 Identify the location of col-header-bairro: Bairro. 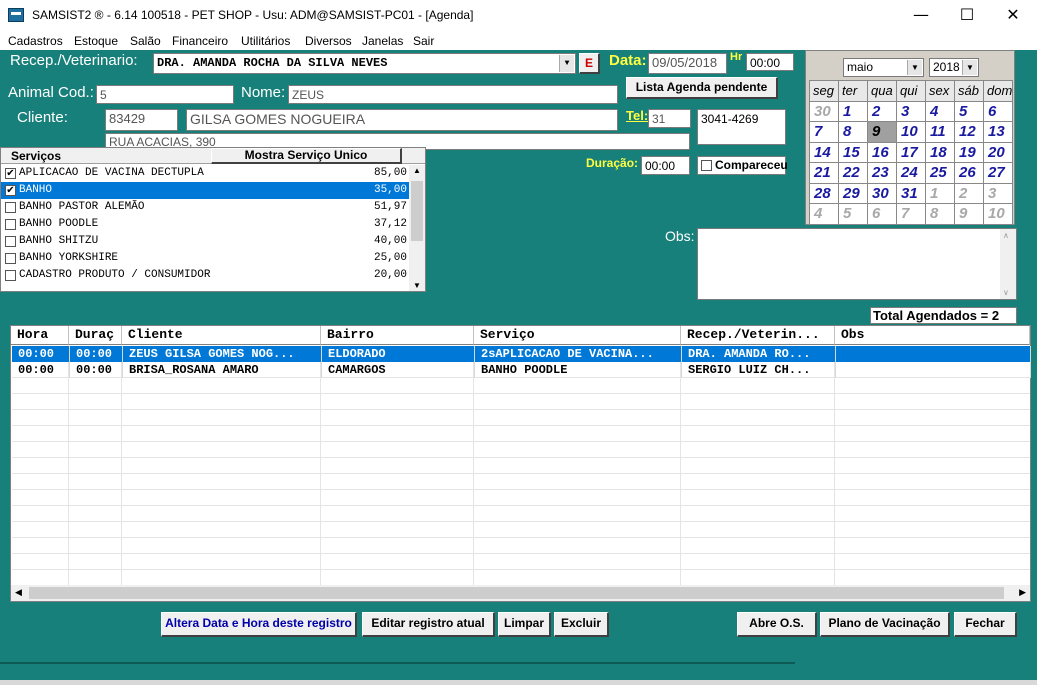
(397, 335).